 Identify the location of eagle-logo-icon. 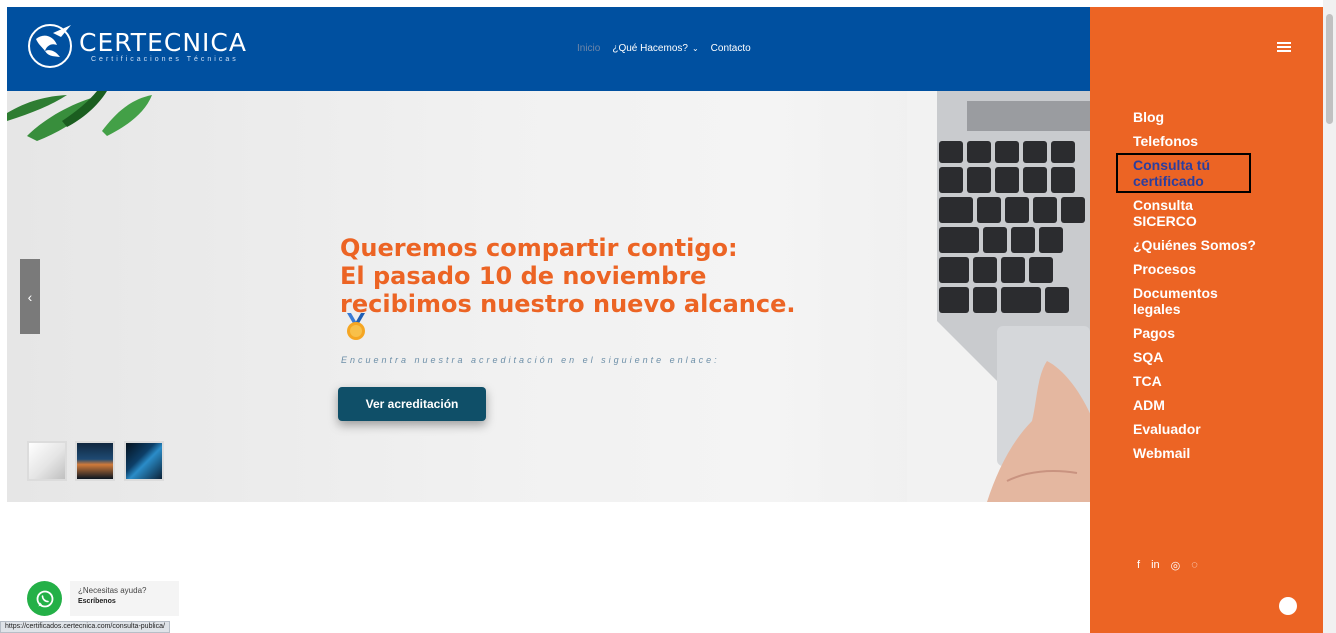
(50, 46).